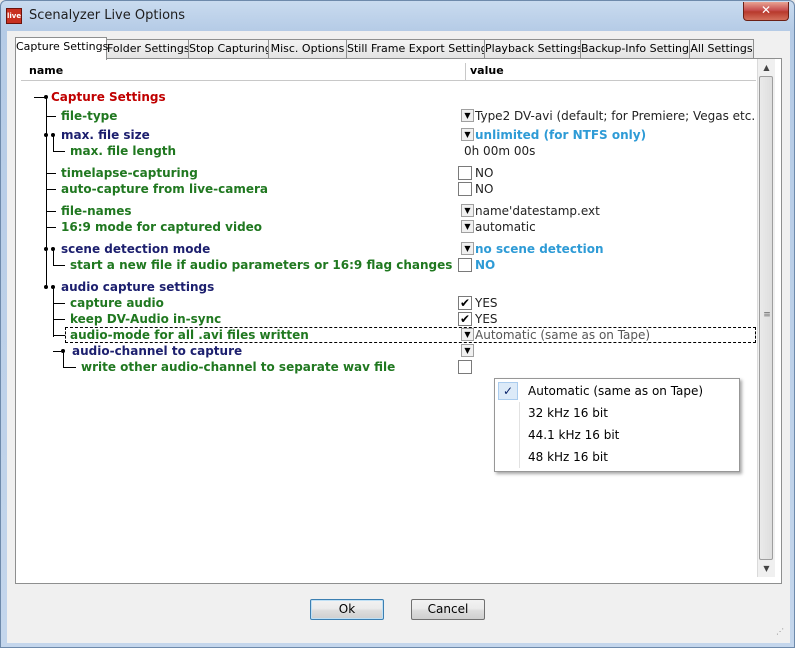 This screenshot has width=795, height=648. Describe the element at coordinates (617, 413) in the screenshot. I see `dropdown-option: 32 kHz 16 bit` at that location.